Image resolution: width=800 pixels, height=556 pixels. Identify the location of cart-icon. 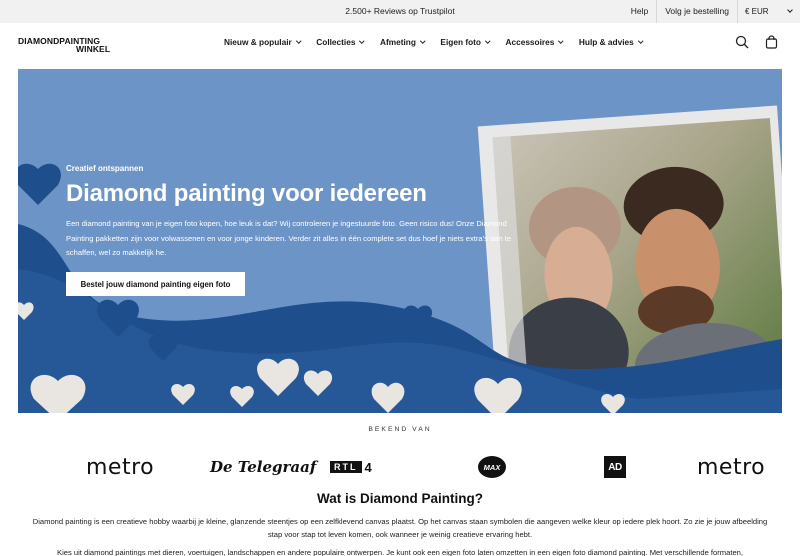
(771, 42).